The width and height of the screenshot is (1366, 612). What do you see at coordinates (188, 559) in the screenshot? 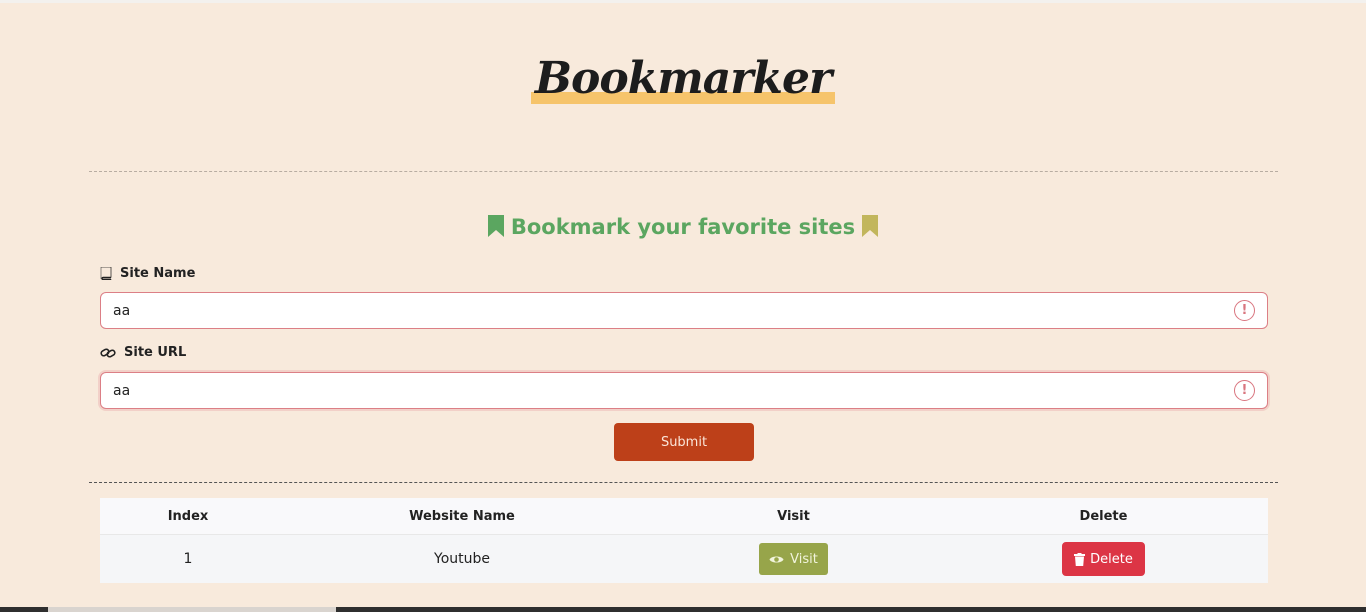
I see `row-index: 1` at bounding box center [188, 559].